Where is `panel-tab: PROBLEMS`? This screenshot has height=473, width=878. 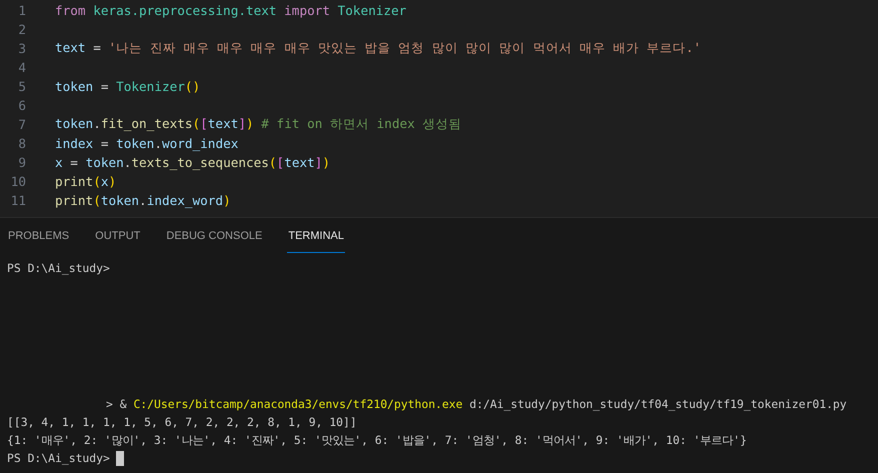
panel-tab: PROBLEMS is located at coordinates (38, 235).